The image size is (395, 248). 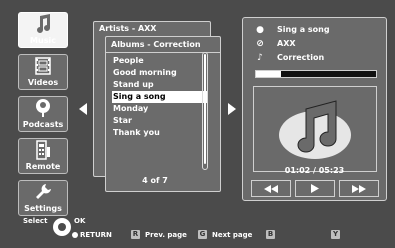 I want to click on music-note-icon, so click(x=43, y=23).